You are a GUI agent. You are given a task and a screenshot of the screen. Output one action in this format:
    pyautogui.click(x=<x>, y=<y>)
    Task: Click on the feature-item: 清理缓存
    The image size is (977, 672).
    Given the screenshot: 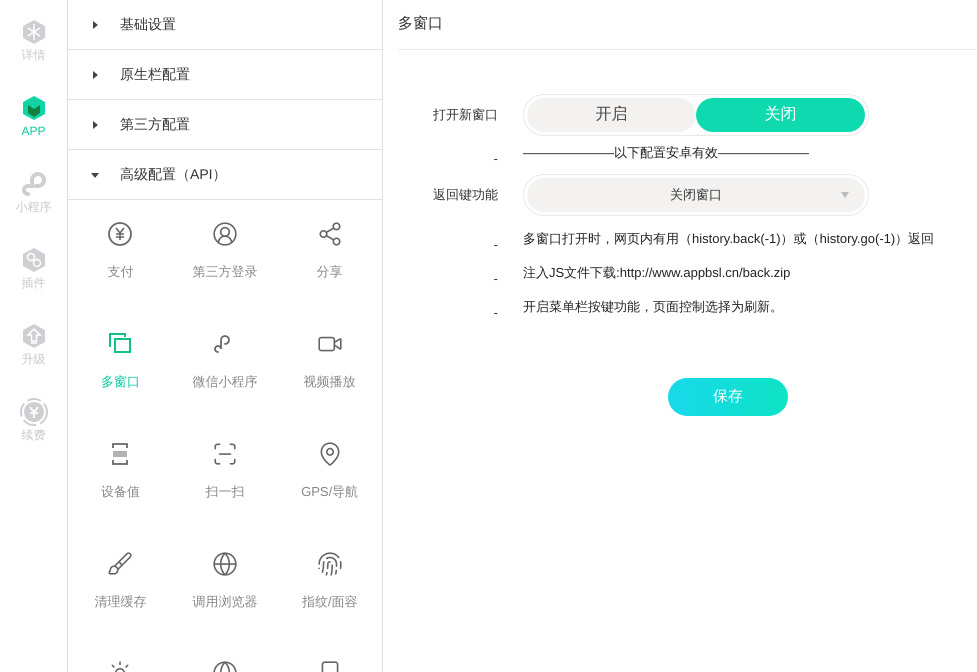 What is the action you would take?
    pyautogui.click(x=120, y=586)
    